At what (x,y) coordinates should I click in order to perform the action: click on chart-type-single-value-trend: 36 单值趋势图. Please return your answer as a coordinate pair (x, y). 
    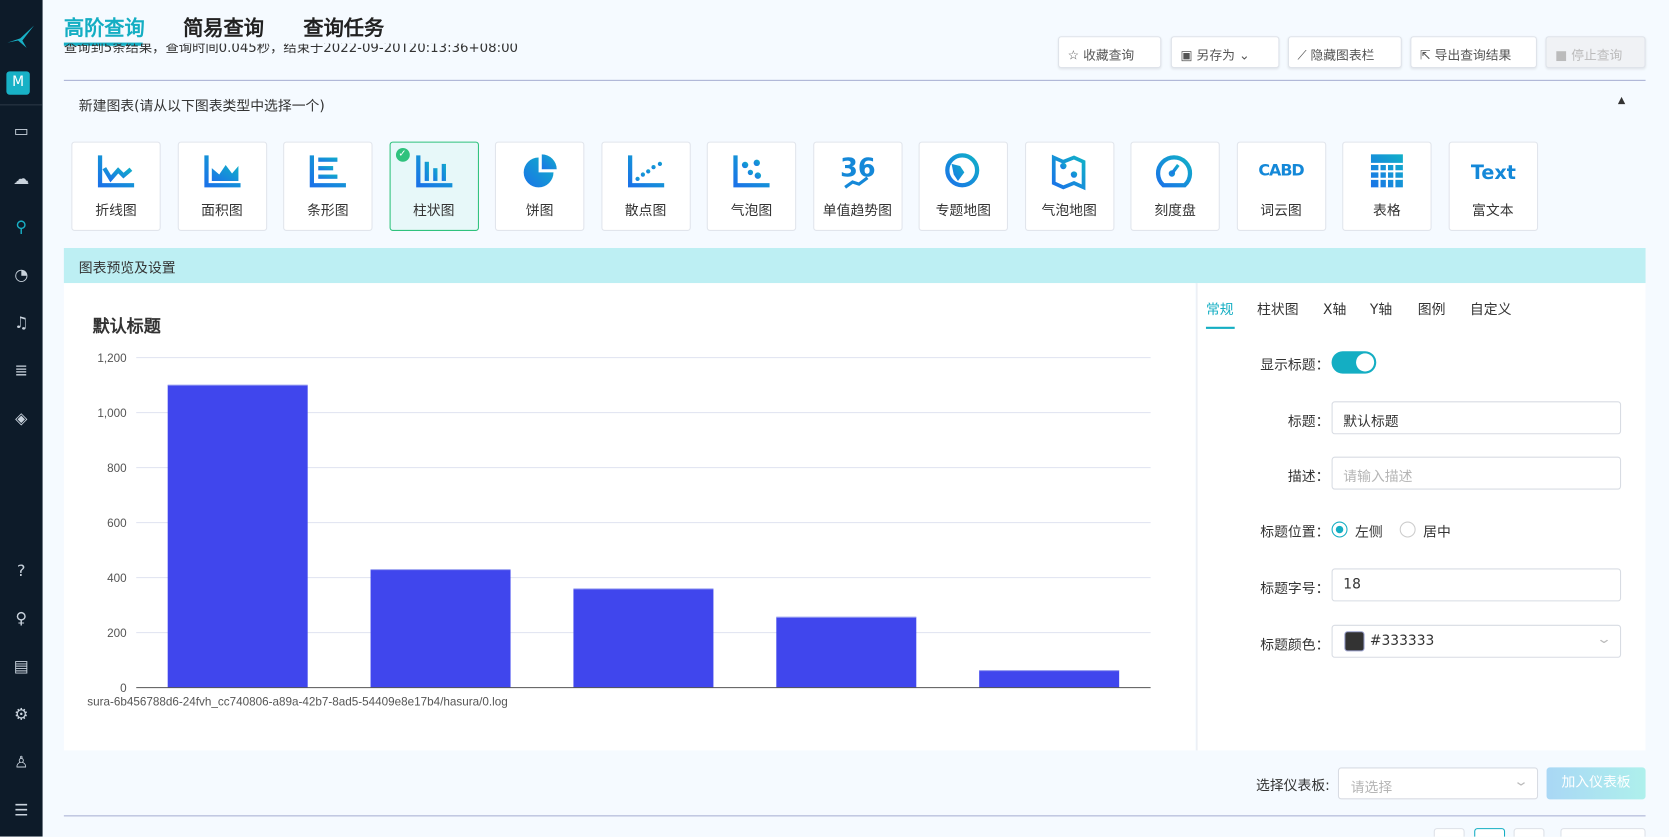
    Looking at the image, I should click on (857, 186).